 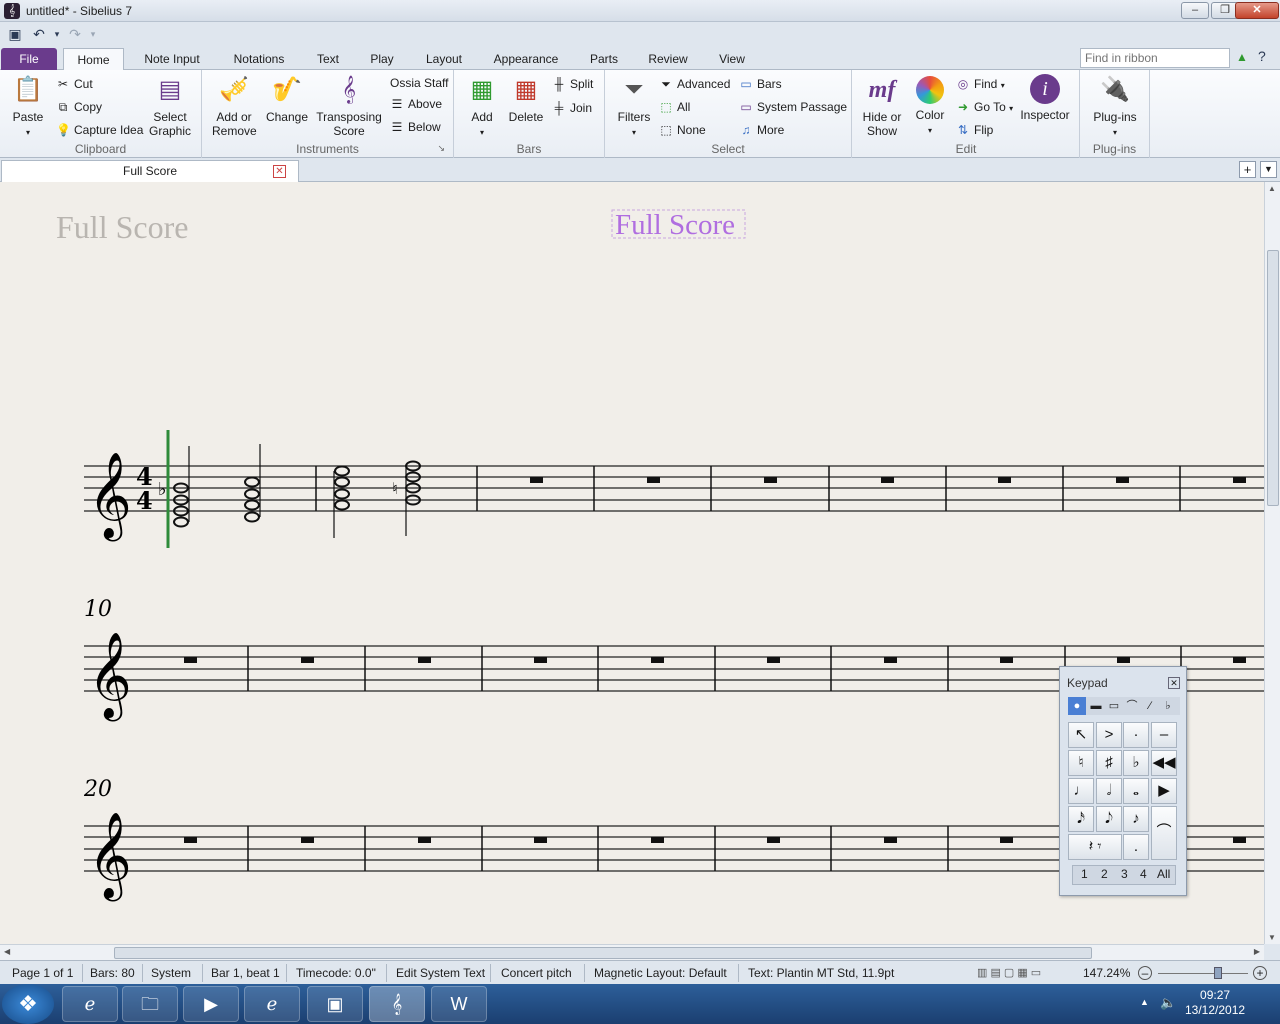 I want to click on tab-review: Review, so click(x=668, y=59).